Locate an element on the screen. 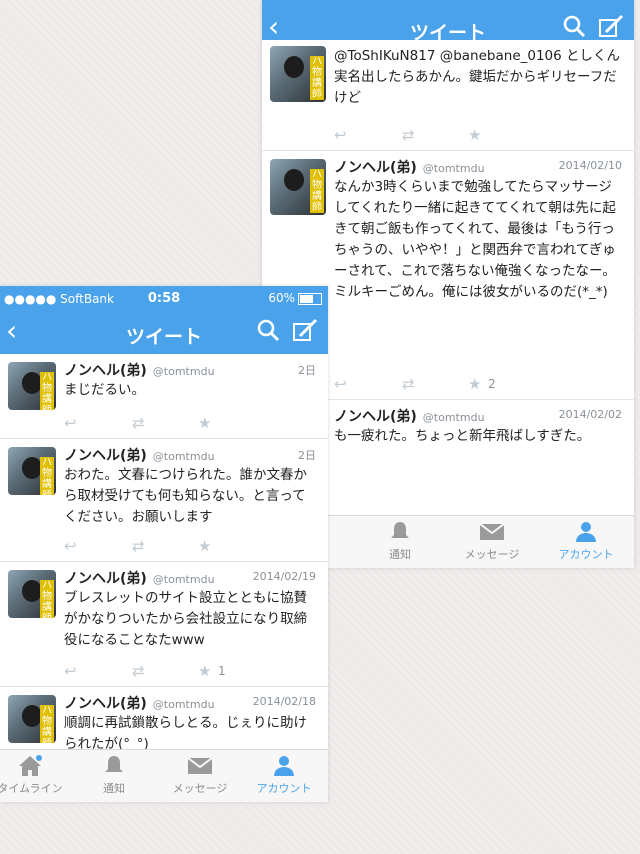 This screenshot has width=640, height=854. battery-status: 60% is located at coordinates (295, 298).